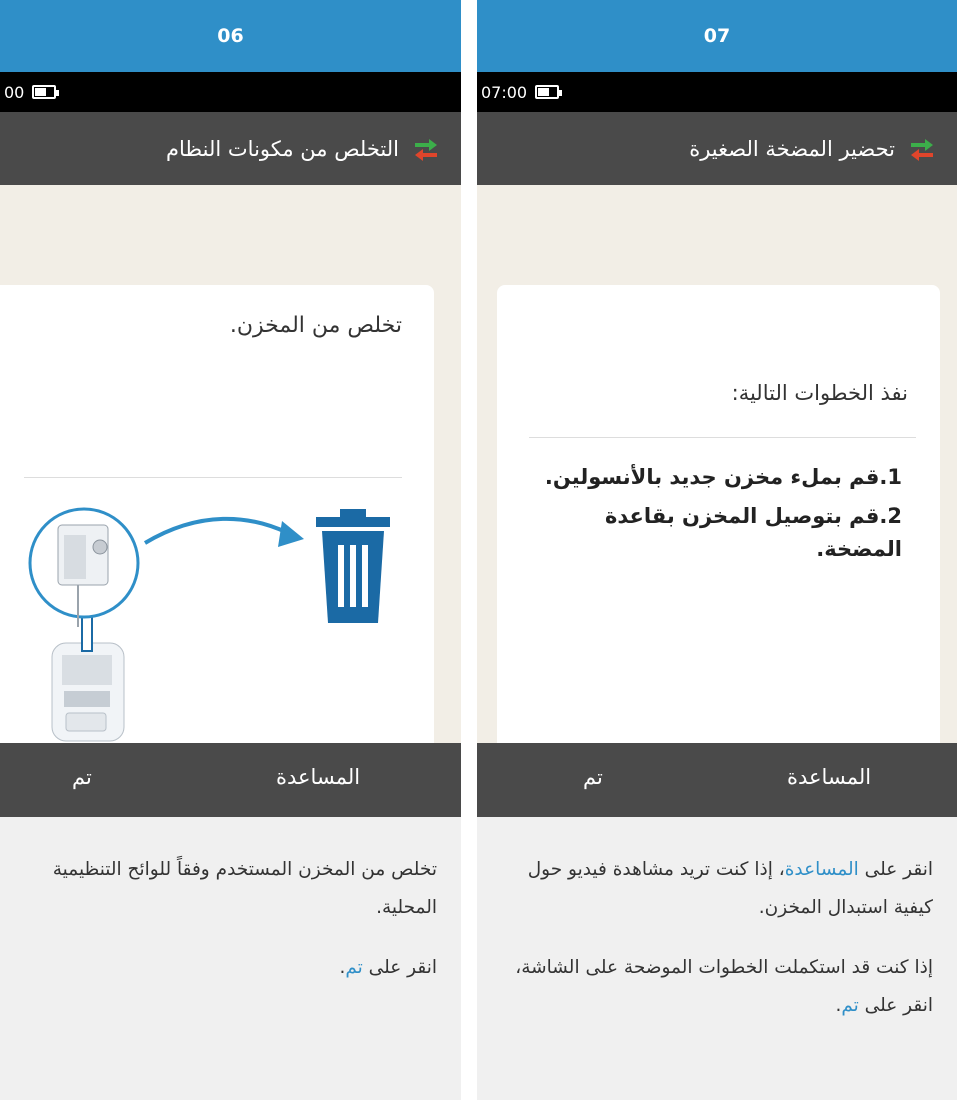  What do you see at coordinates (315, 325) in the screenshot?
I see `card-text: تخلص من المخزن.` at bounding box center [315, 325].